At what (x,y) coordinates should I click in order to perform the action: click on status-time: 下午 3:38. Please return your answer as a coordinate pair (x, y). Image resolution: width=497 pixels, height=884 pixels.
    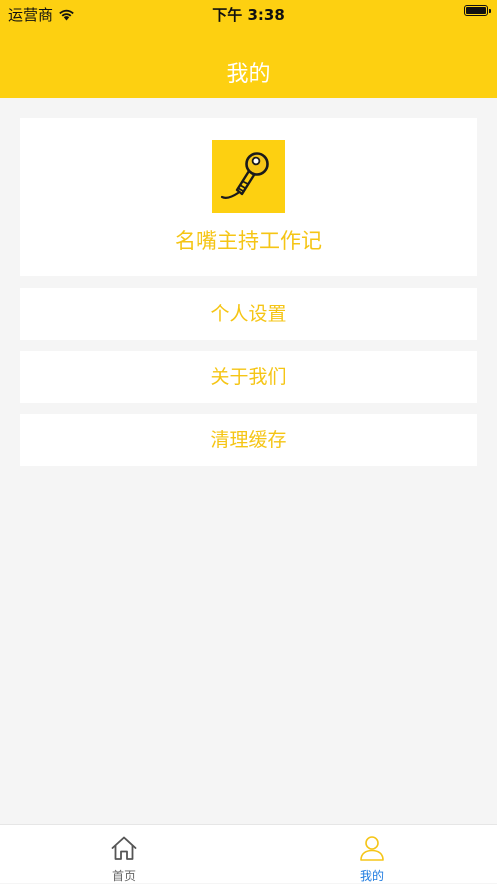
    Looking at the image, I should click on (248, 15).